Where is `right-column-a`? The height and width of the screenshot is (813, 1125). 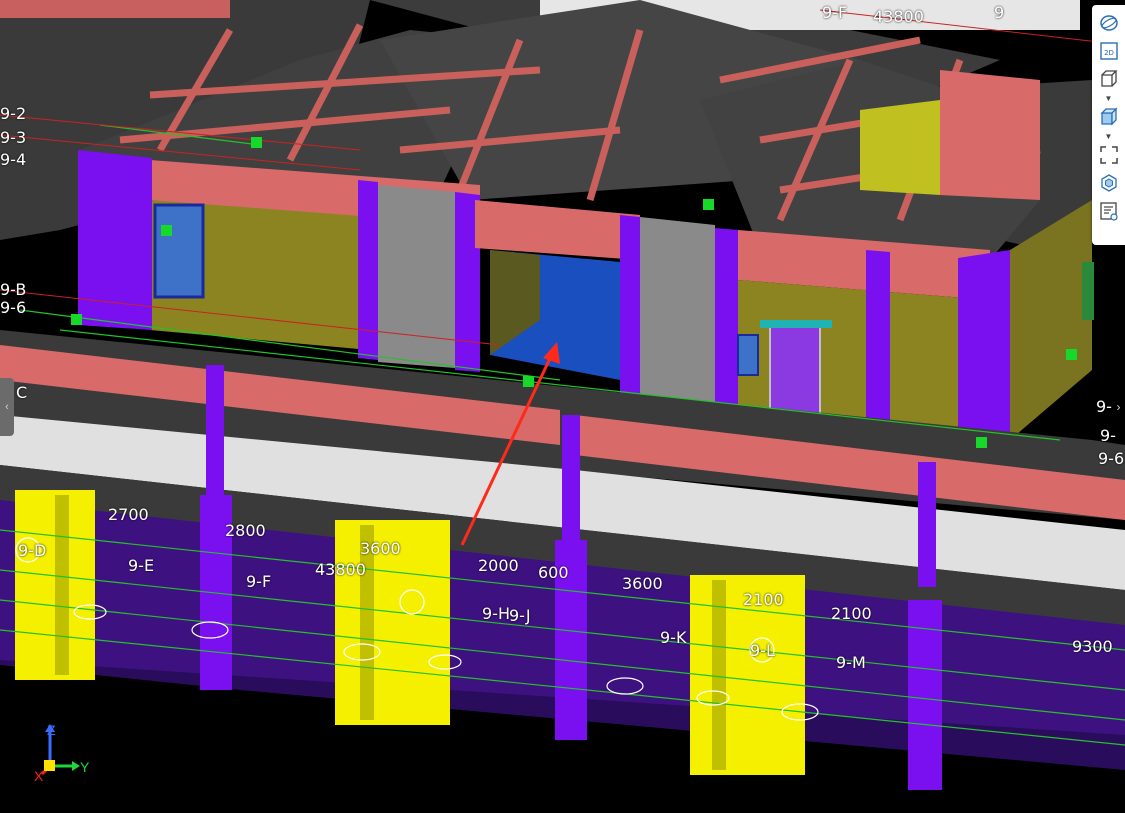
right-column-a is located at coordinates (630, 305).